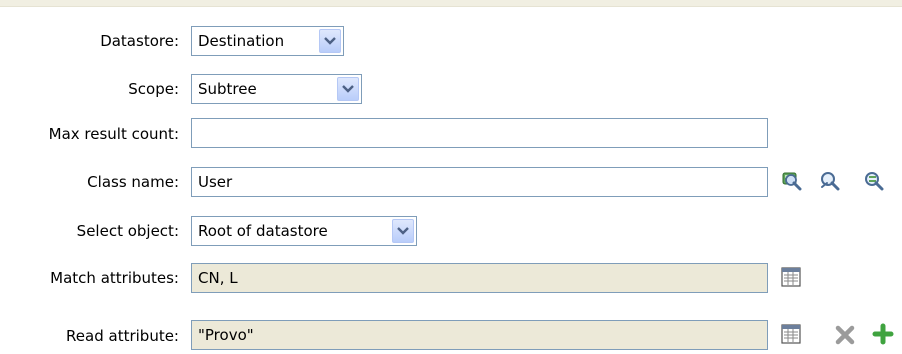 This screenshot has height=354, width=902. What do you see at coordinates (241, 41) in the screenshot?
I see `datastore-select-value: Destination` at bounding box center [241, 41].